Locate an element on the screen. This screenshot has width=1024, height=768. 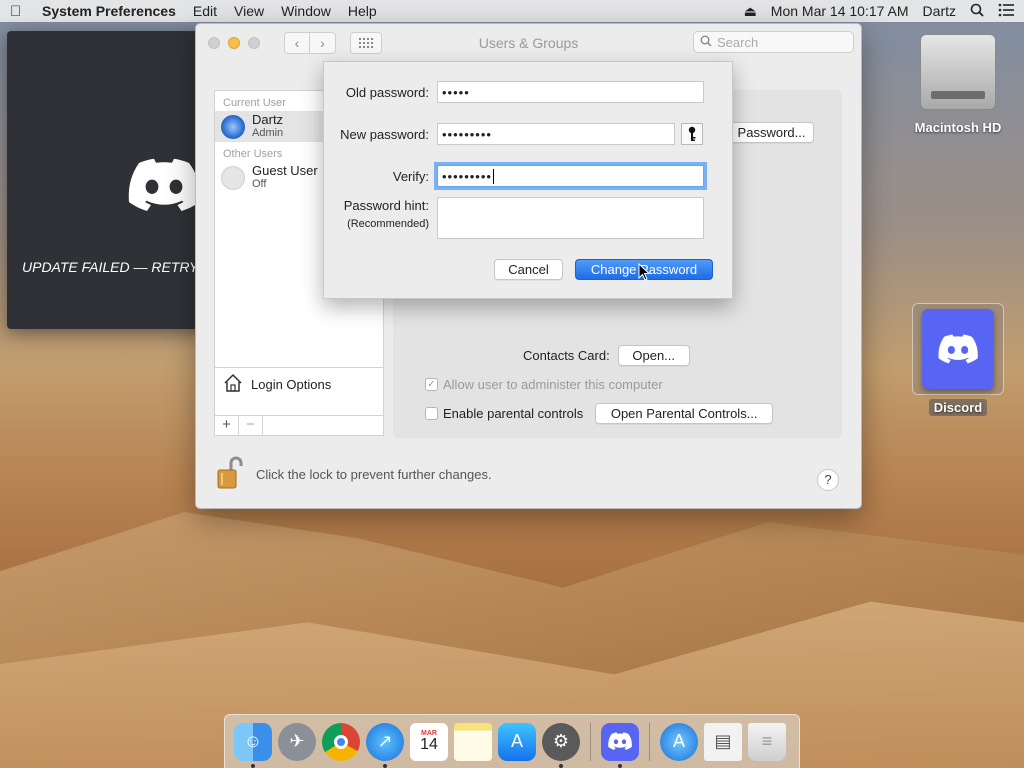
calendar-icon: MAR 14 is located at coordinates (429, 741).